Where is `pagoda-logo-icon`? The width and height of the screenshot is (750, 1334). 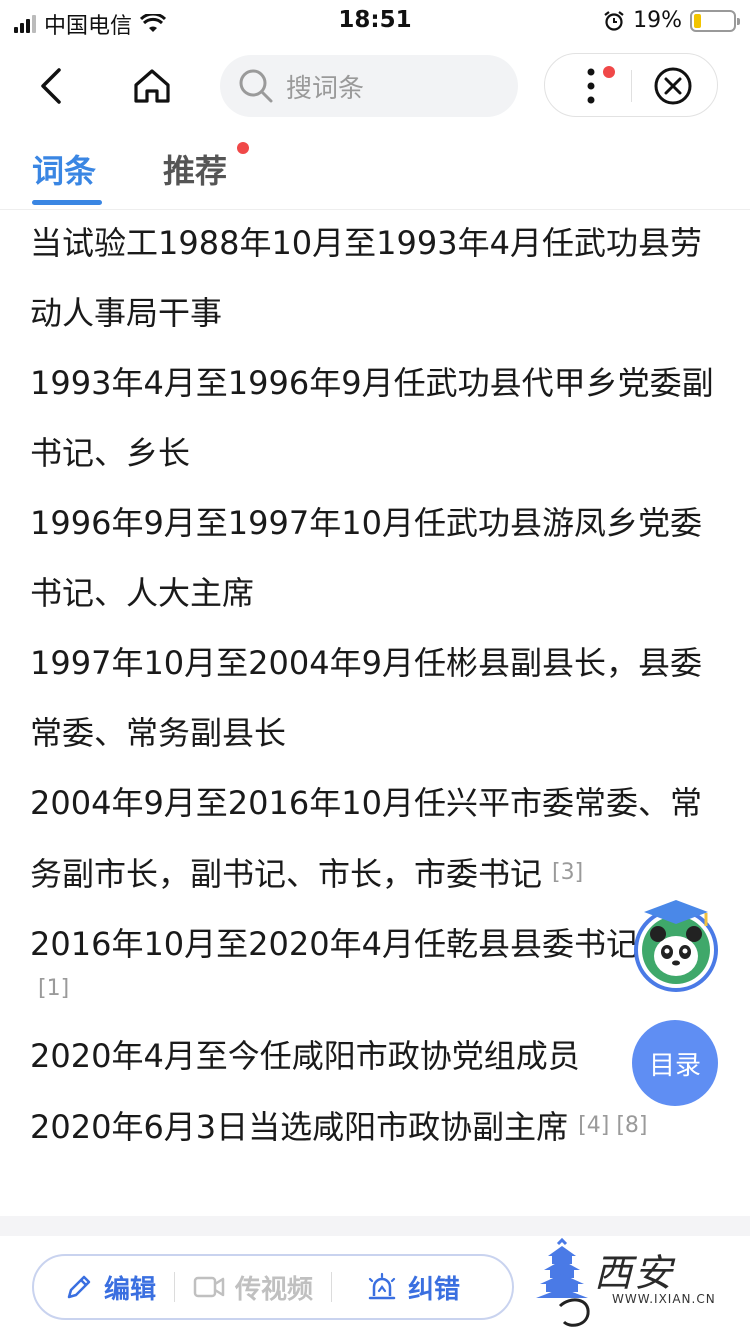
pagoda-logo-icon is located at coordinates (563, 1282).